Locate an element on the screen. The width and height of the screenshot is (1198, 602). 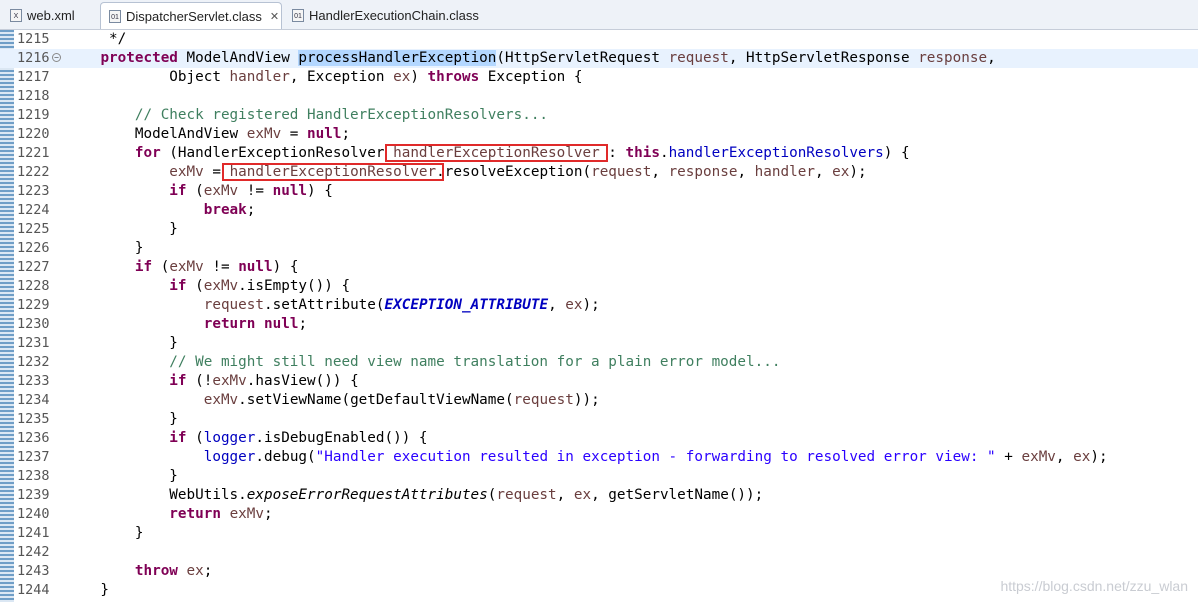
code-text: return exMv; is located at coordinates (169, 514).